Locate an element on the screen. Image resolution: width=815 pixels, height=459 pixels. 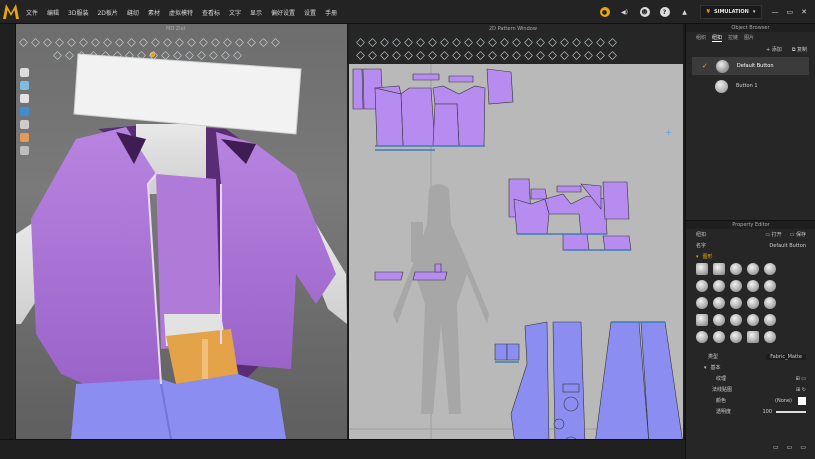
texture-buttons-icon: ⊞ ▭ is located at coordinates (800, 379).